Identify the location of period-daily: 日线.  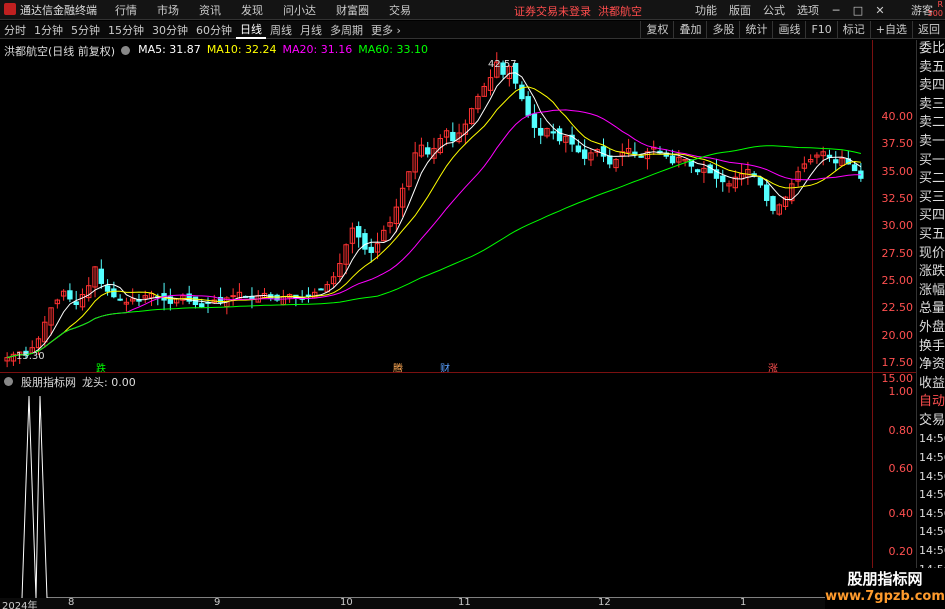
(251, 30).